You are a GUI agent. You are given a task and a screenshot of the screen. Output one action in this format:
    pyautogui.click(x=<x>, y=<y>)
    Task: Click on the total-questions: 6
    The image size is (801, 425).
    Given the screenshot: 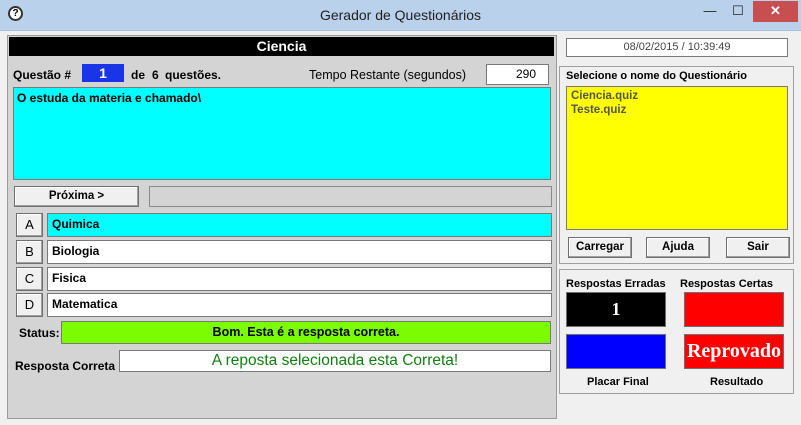 What is the action you would take?
    pyautogui.click(x=155, y=75)
    